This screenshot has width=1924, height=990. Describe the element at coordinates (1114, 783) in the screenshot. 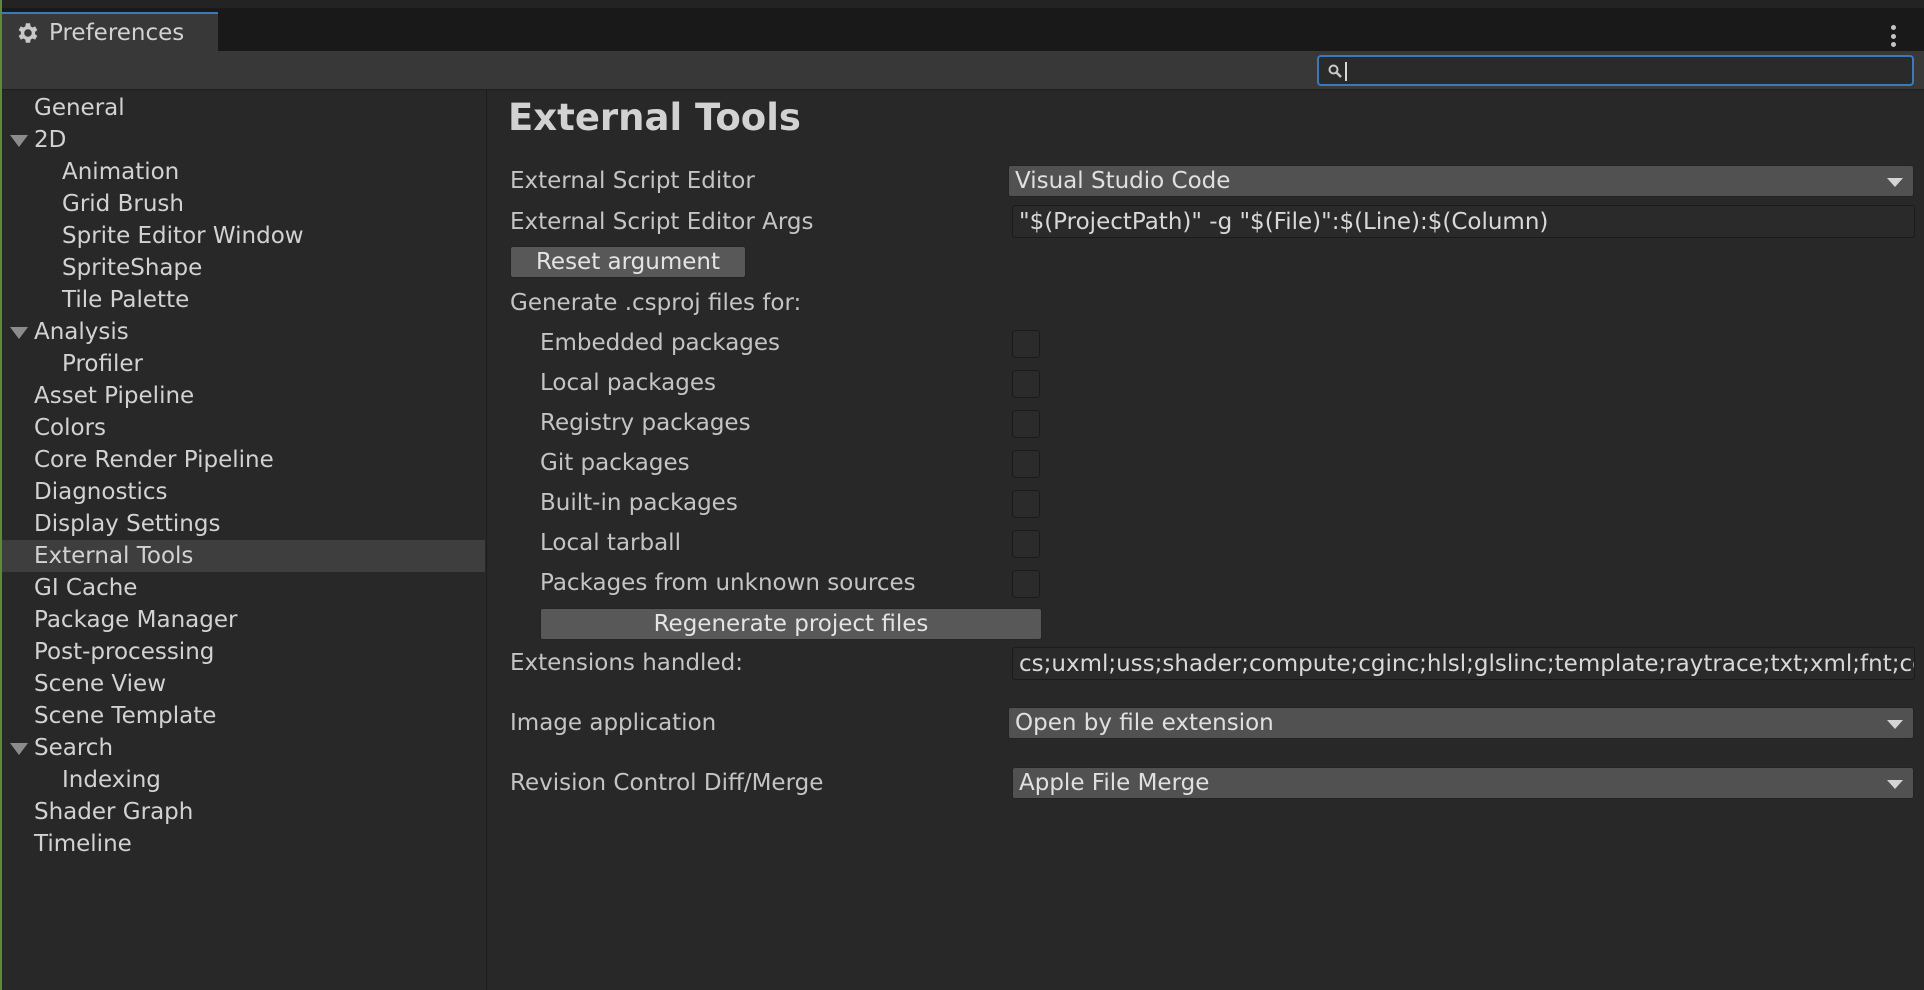

I see `diff-merge-value: Apple File Merge` at that location.